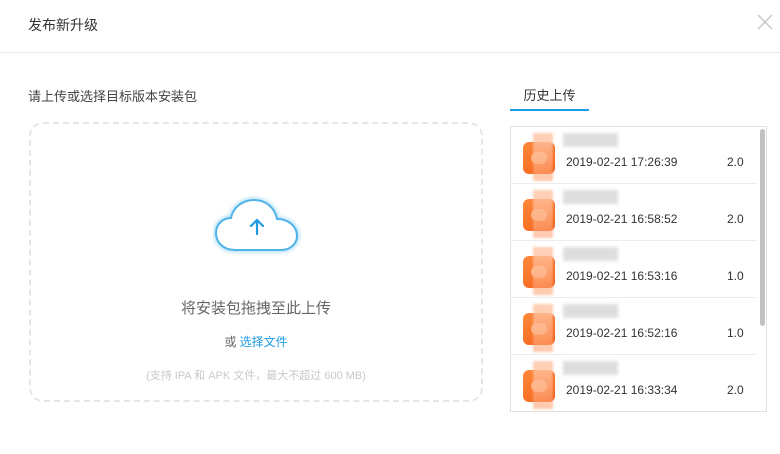 The image size is (780, 454). What do you see at coordinates (622, 219) in the screenshot?
I see `upload-date: 2019-02-21 16:58:52` at bounding box center [622, 219].